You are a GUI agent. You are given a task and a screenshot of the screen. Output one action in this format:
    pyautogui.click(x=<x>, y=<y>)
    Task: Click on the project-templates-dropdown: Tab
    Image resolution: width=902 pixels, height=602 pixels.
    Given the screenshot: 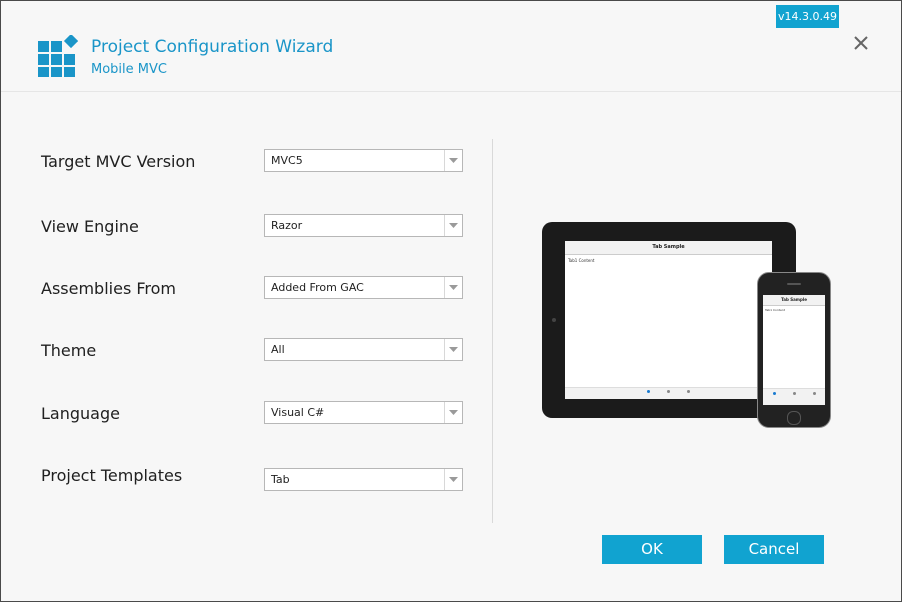 What is the action you would take?
    pyautogui.click(x=363, y=479)
    